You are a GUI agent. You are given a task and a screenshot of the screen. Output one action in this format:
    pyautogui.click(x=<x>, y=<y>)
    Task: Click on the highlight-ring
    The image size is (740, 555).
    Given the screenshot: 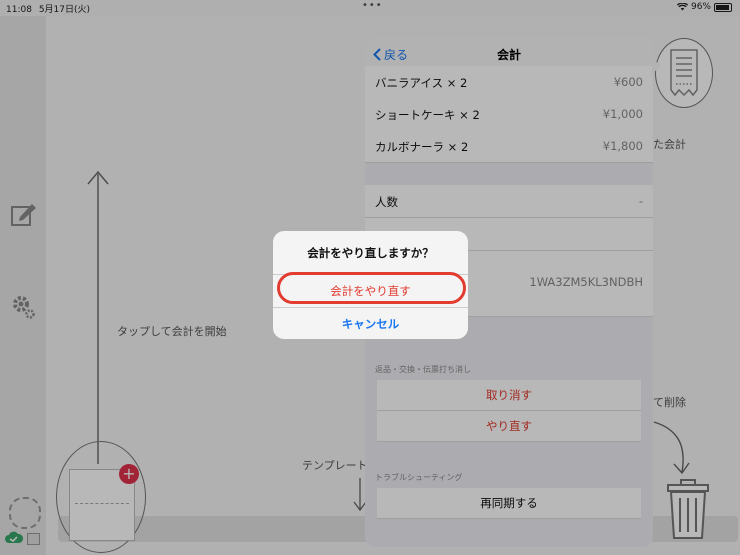 What is the action you would take?
    pyautogui.click(x=371, y=288)
    